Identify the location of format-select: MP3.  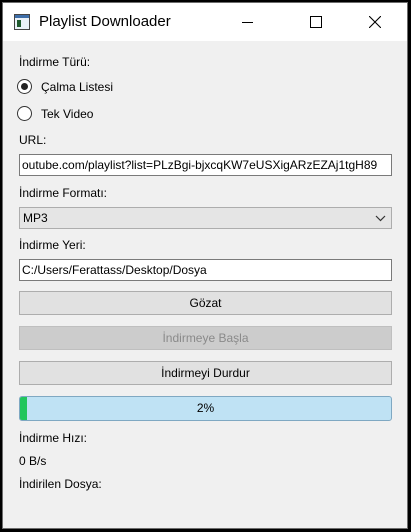
(205, 218).